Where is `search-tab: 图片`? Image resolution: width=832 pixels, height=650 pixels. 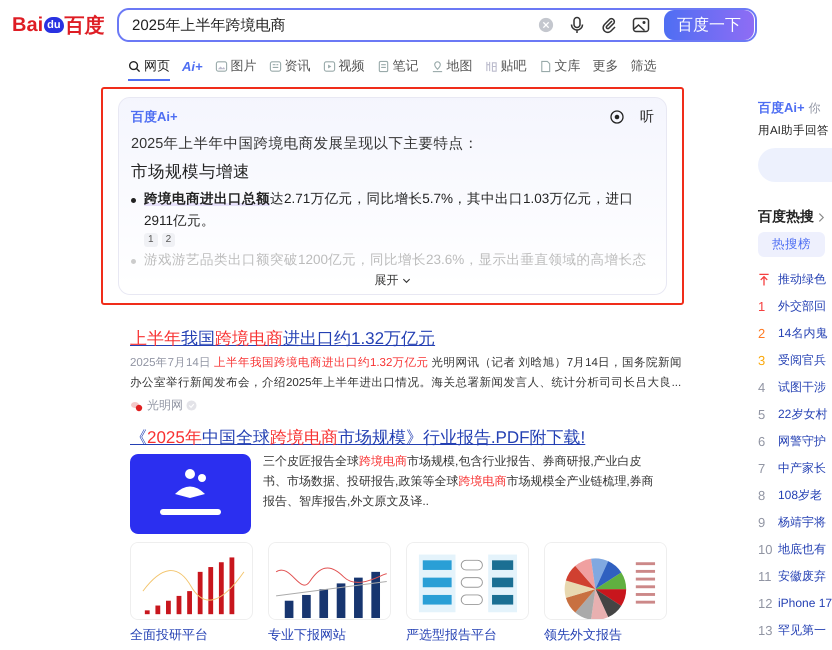
search-tab: 图片 is located at coordinates (235, 69).